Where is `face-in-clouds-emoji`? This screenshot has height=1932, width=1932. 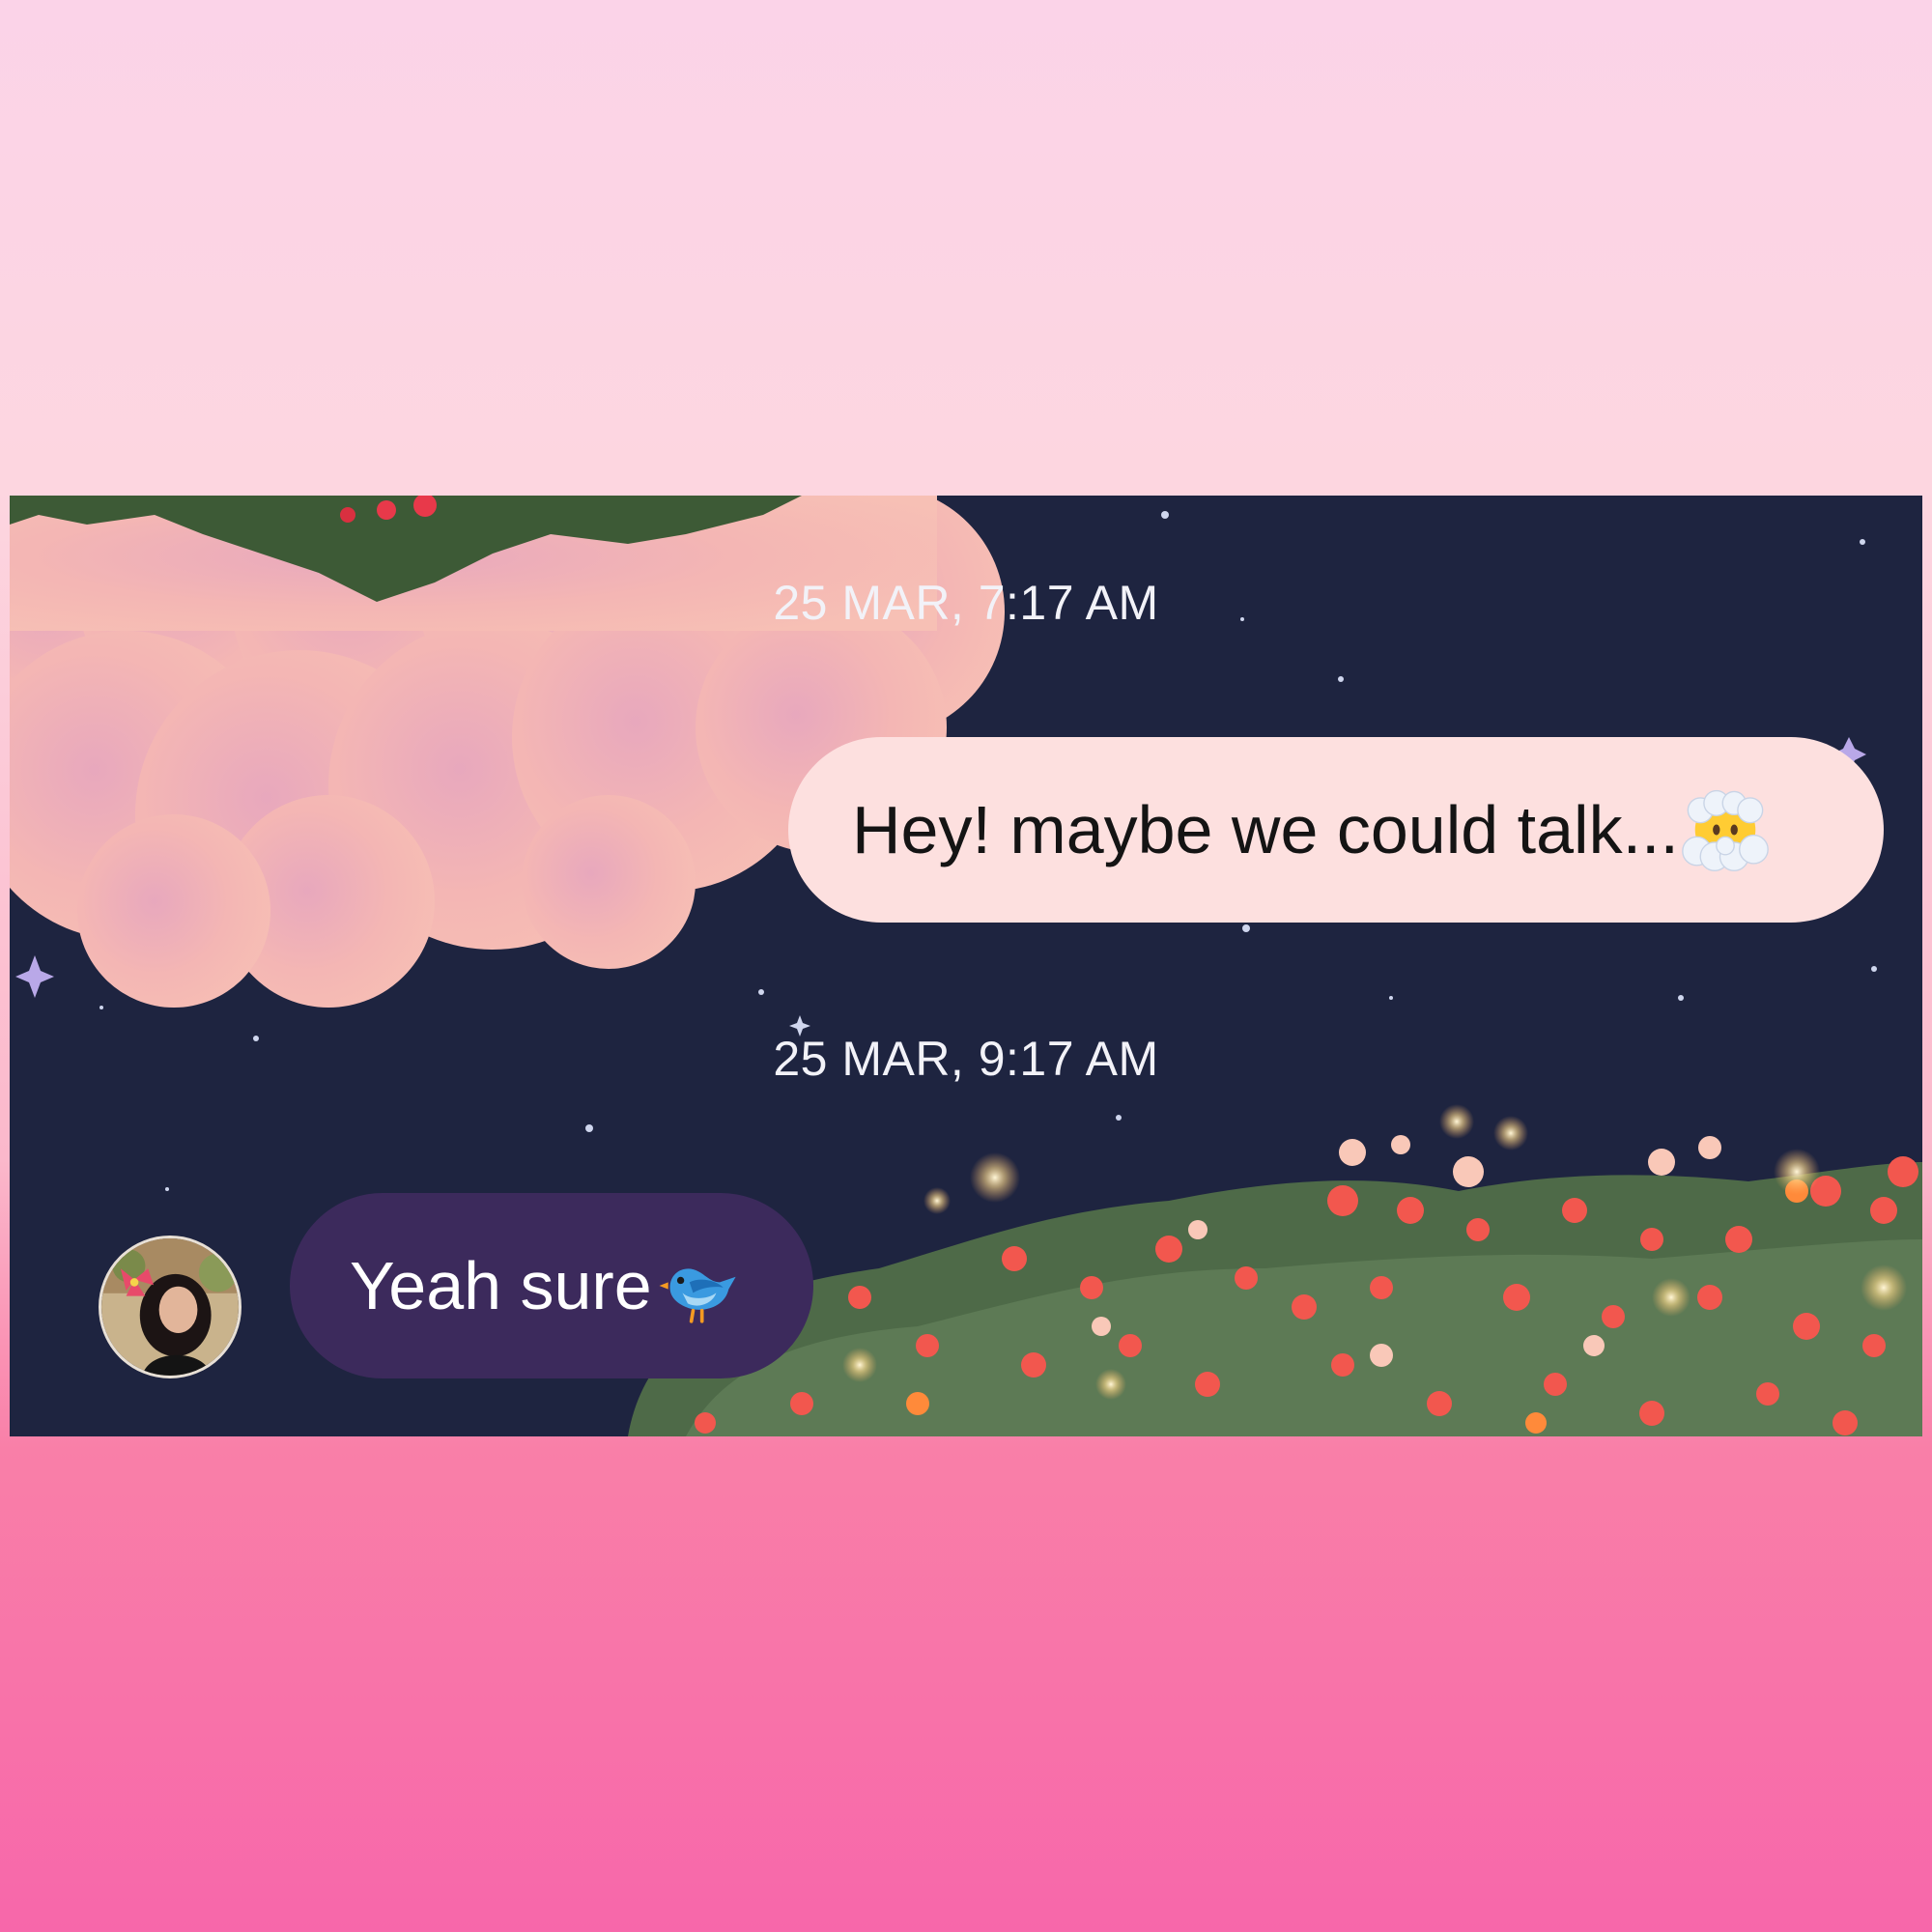
face-in-clouds-emoji is located at coordinates (1725, 829).